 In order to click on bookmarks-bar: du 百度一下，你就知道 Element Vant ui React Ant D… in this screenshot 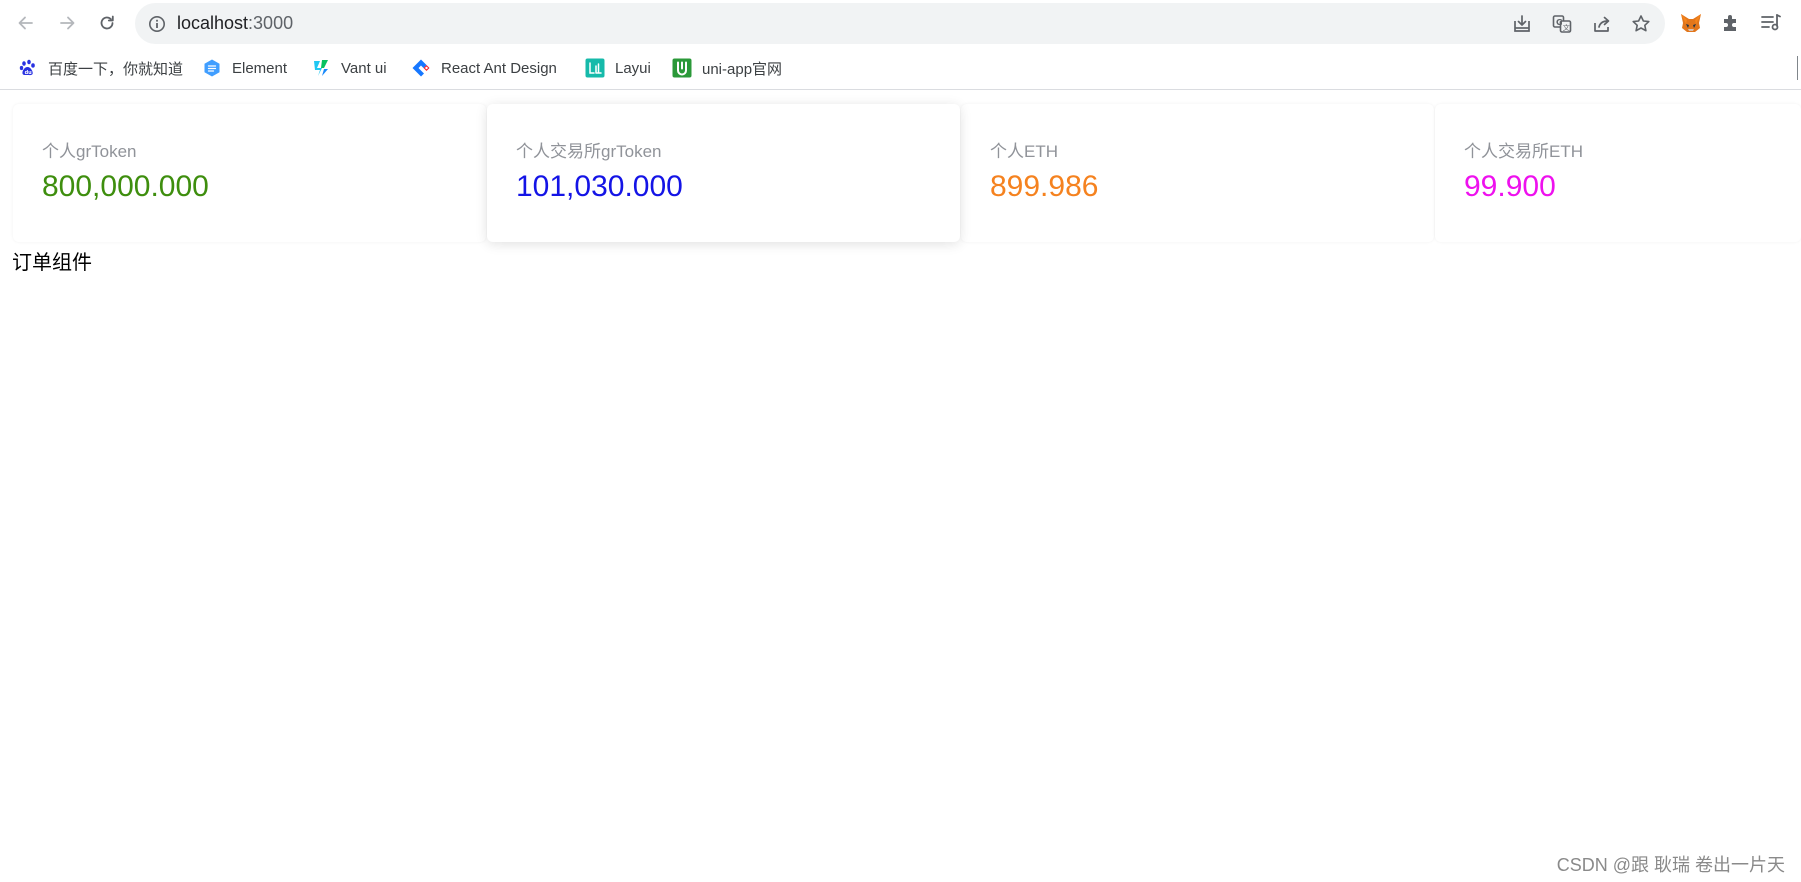, I will do `click(900, 68)`.